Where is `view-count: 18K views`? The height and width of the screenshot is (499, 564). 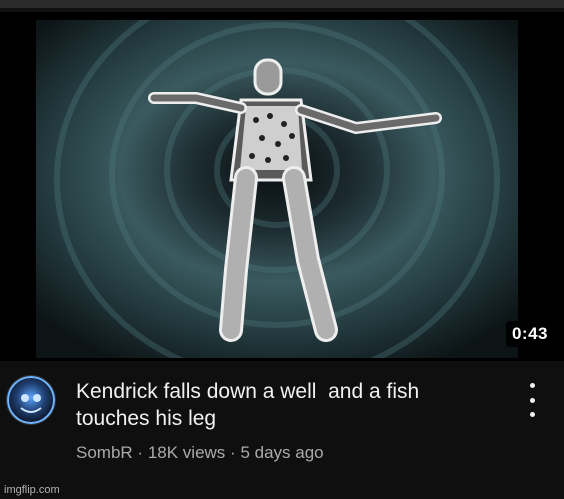 view-count: 18K views is located at coordinates (186, 452).